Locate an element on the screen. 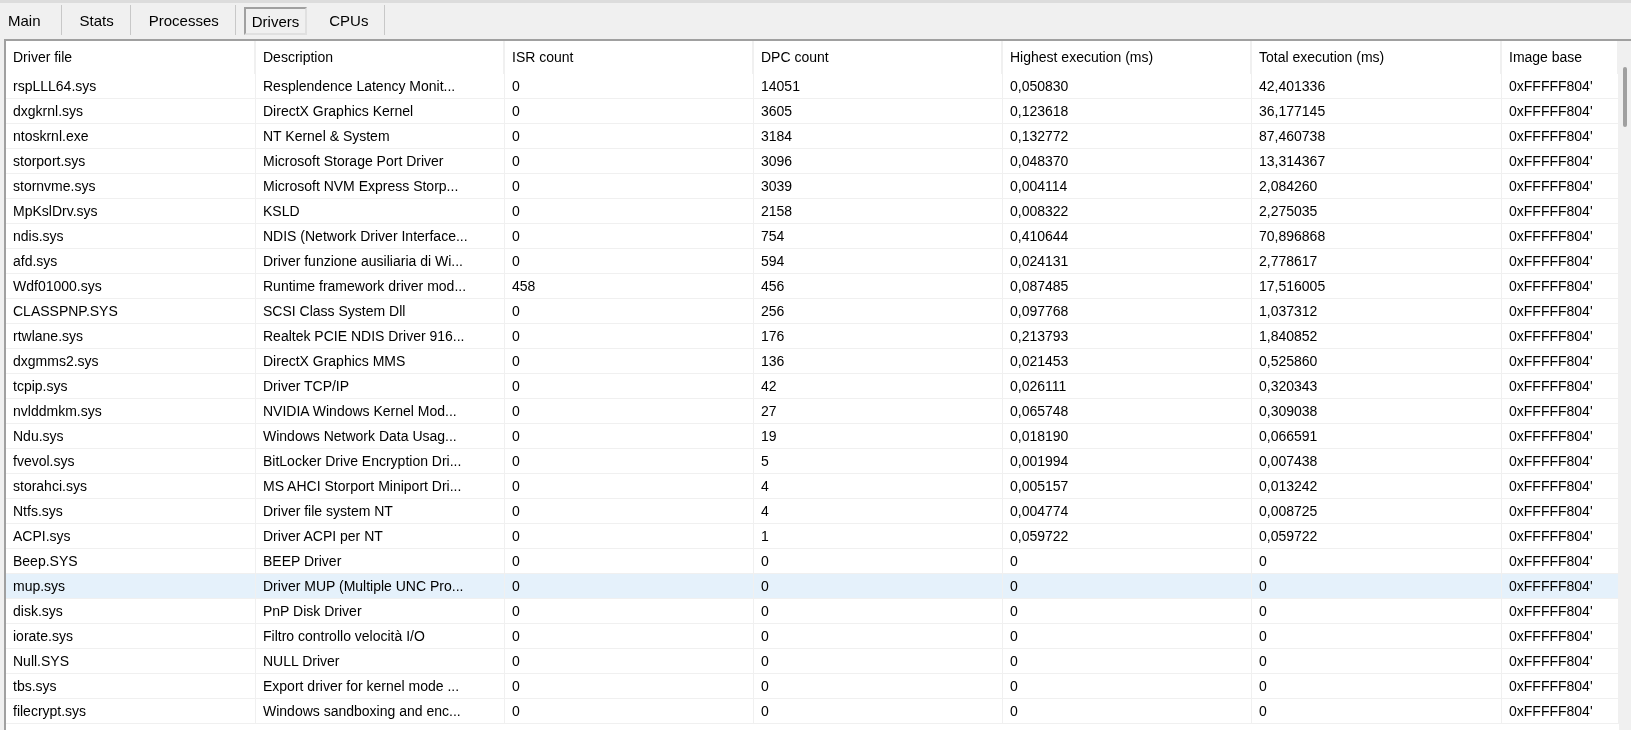  table-row: ndis.sys NDIS (Network Driver Interface... 0 754 0,410644 70,896868 0xFFFFF804' is located at coordinates (812, 236).